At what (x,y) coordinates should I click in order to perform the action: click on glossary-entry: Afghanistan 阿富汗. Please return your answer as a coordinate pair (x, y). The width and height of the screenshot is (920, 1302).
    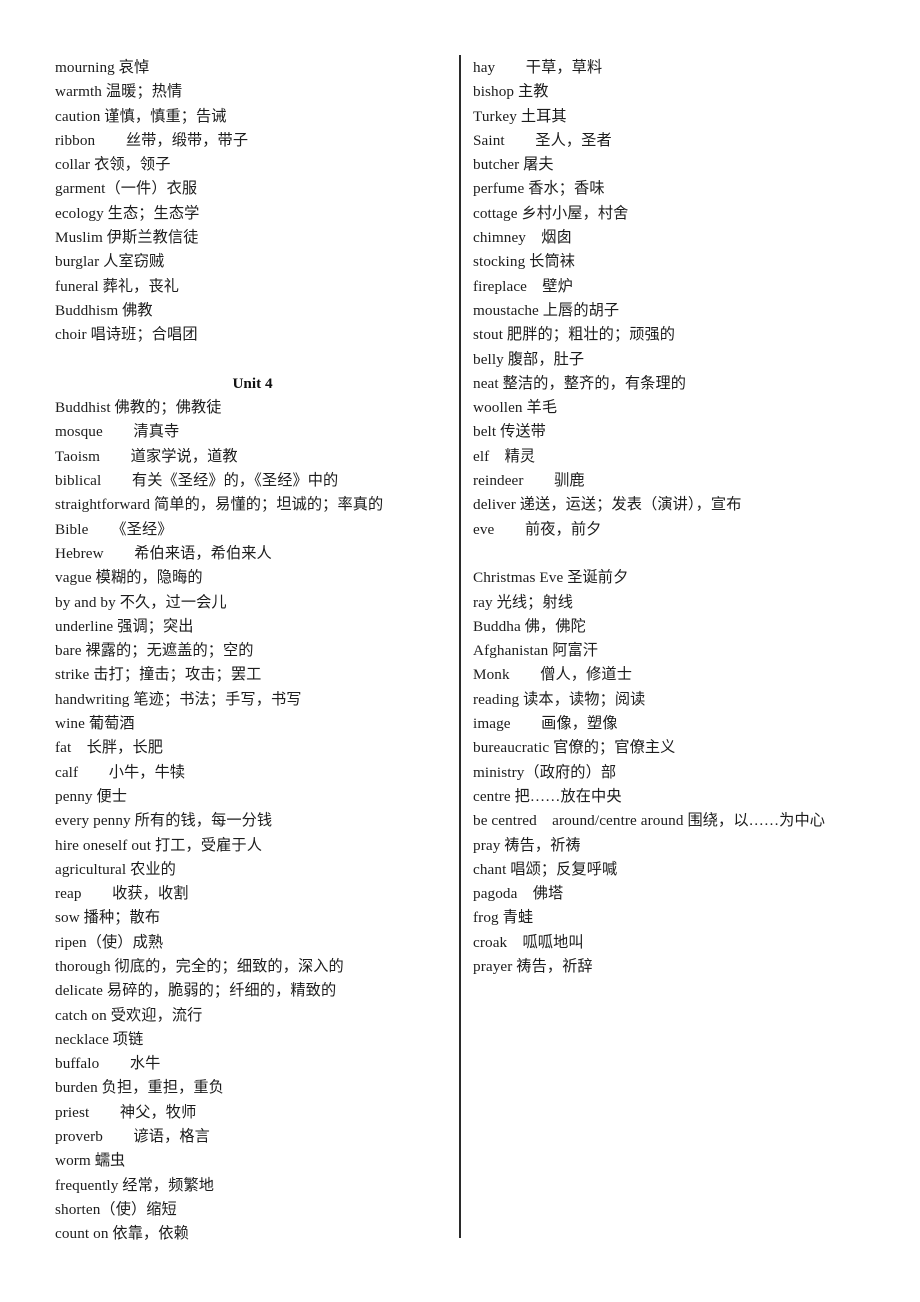
    Looking at the image, I should click on (536, 651).